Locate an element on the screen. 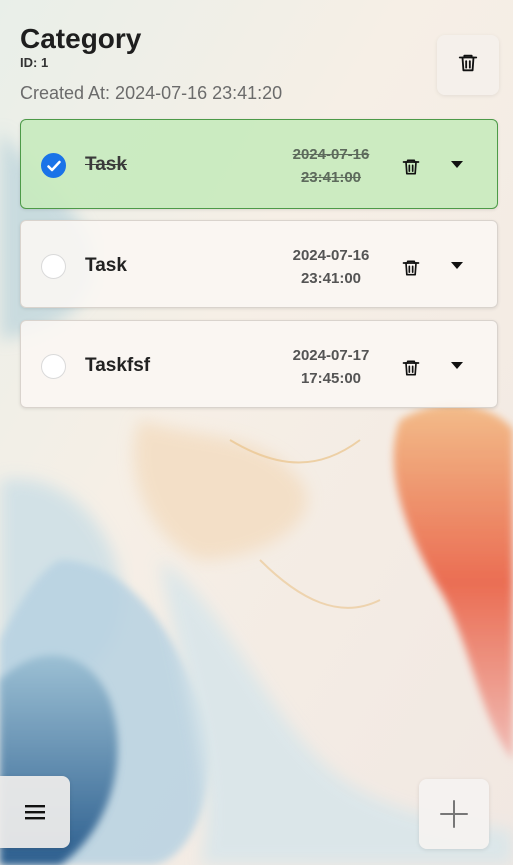 Image resolution: width=513 pixels, height=865 pixels. category-id: ID: 1 is located at coordinates (34, 62).